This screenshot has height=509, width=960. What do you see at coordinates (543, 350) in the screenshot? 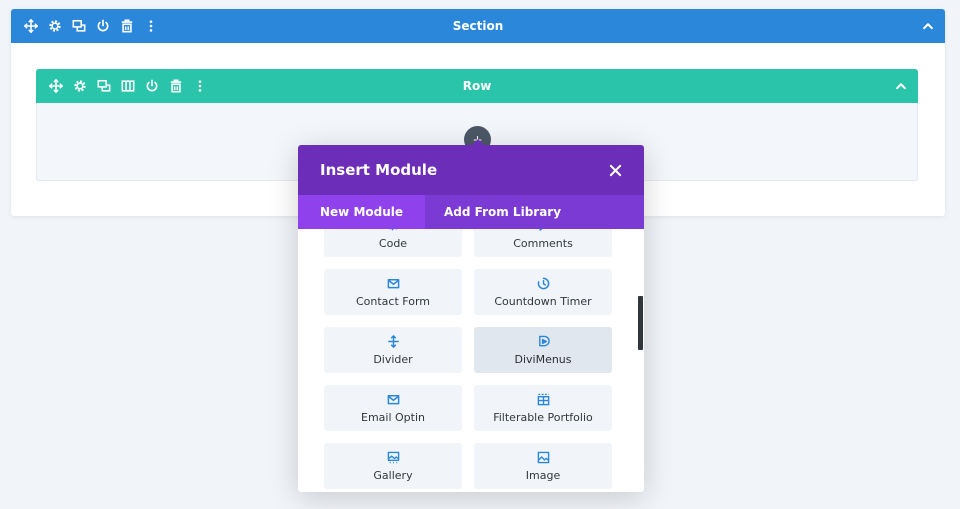
I see `module-divimenus: DiviMenus` at bounding box center [543, 350].